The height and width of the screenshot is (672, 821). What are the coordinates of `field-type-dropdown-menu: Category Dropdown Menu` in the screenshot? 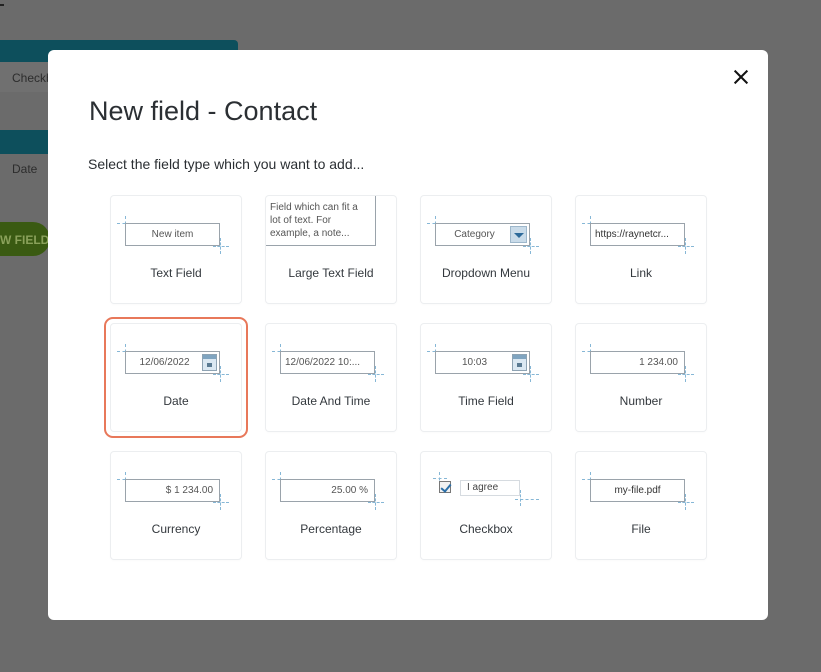 It's located at (486, 249).